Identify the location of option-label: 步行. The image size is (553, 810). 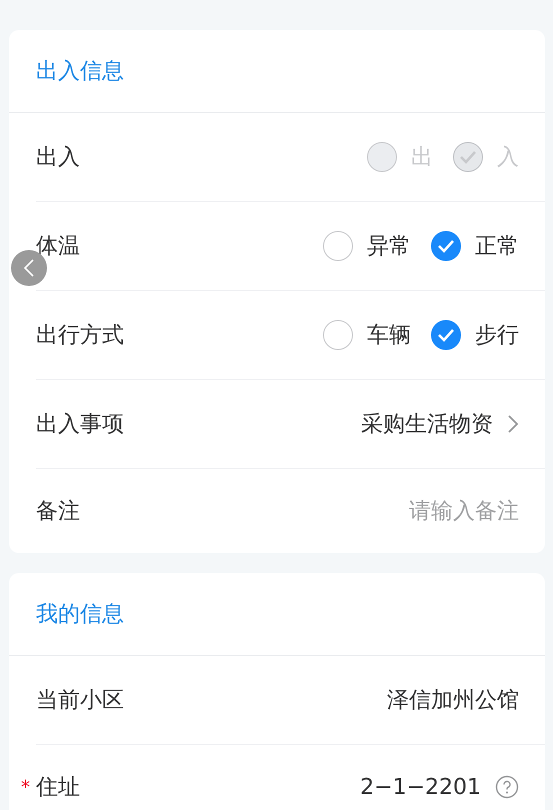
(497, 336).